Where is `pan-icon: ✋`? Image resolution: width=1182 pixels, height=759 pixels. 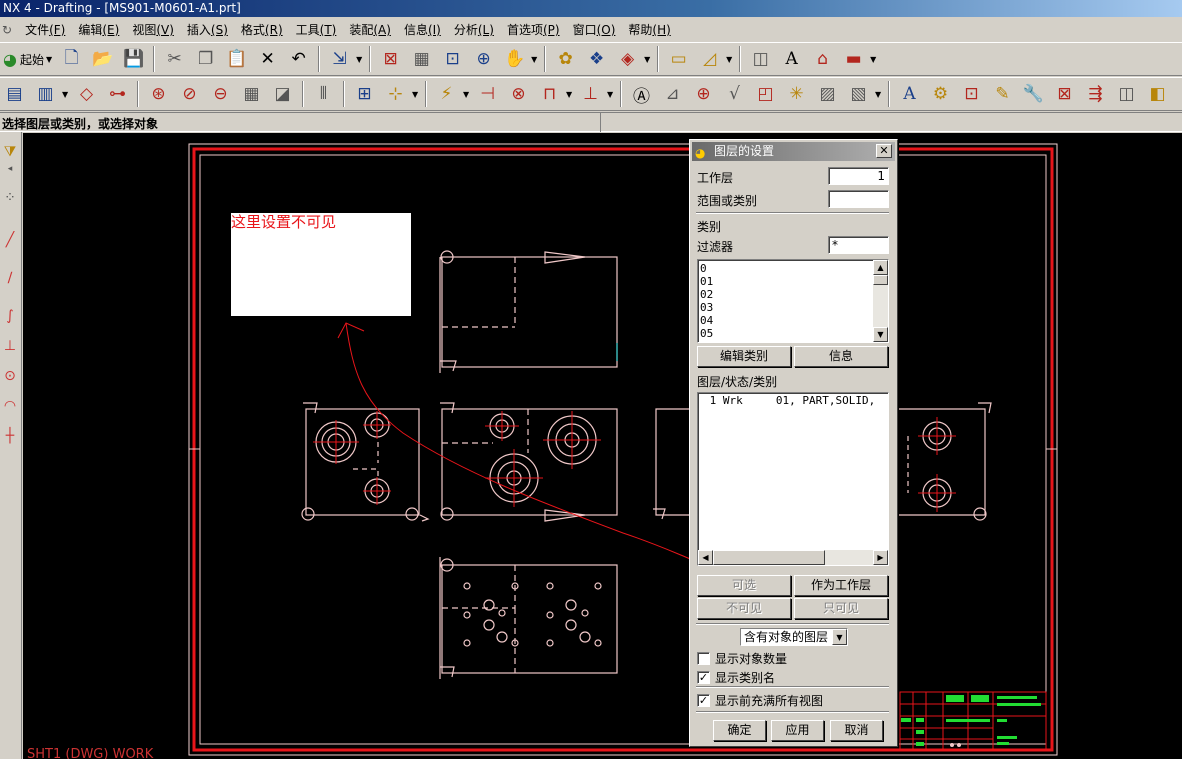
pan-icon: ✋ is located at coordinates (514, 59).